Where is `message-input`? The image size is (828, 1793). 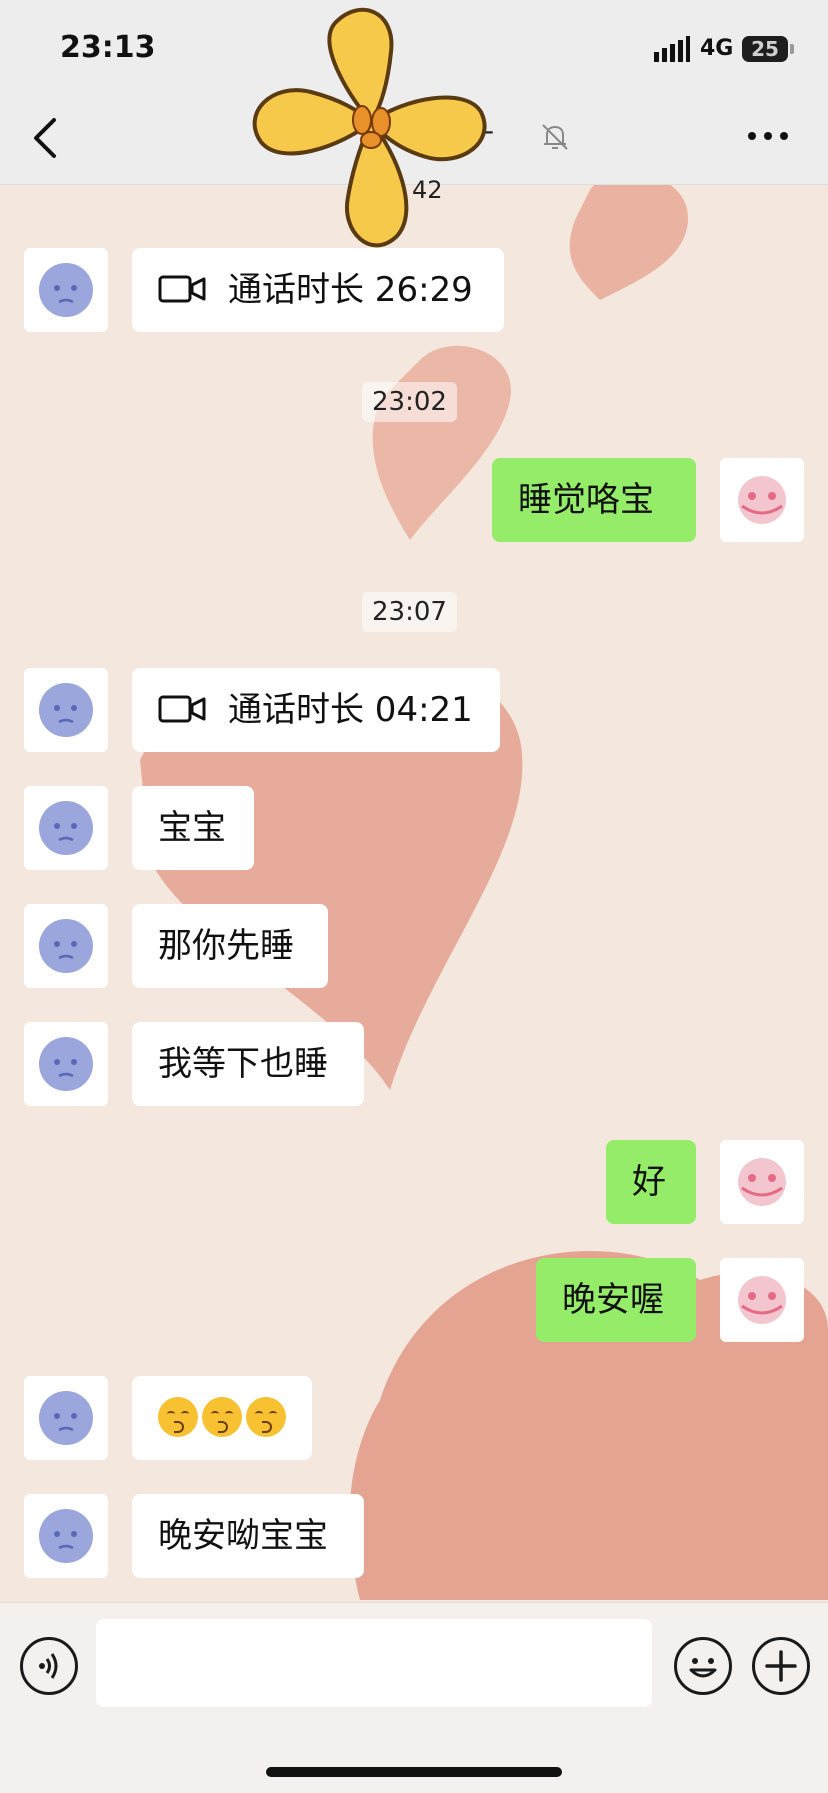 message-input is located at coordinates (374, 1663).